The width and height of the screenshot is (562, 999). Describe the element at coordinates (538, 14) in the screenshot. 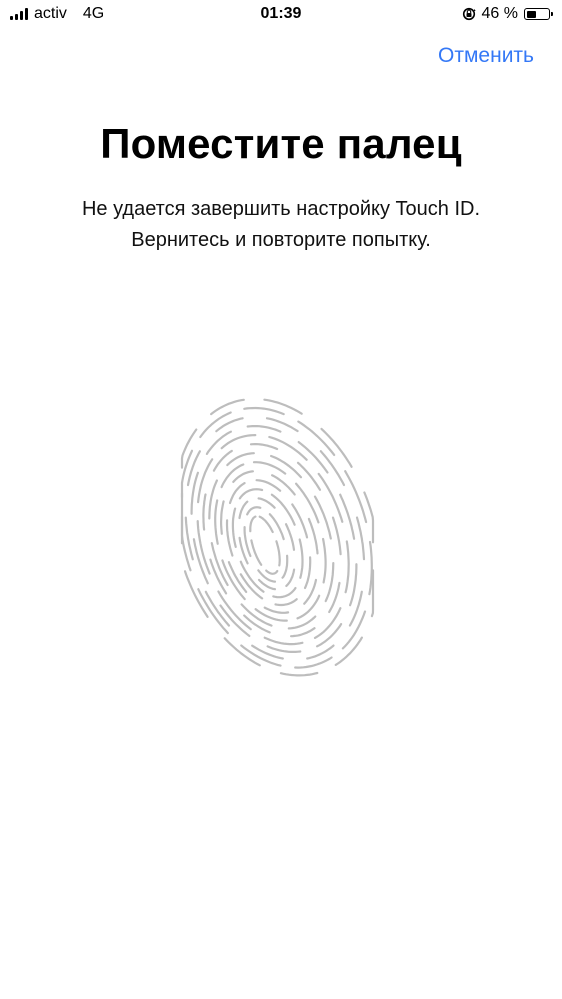

I see `battery-icon` at that location.